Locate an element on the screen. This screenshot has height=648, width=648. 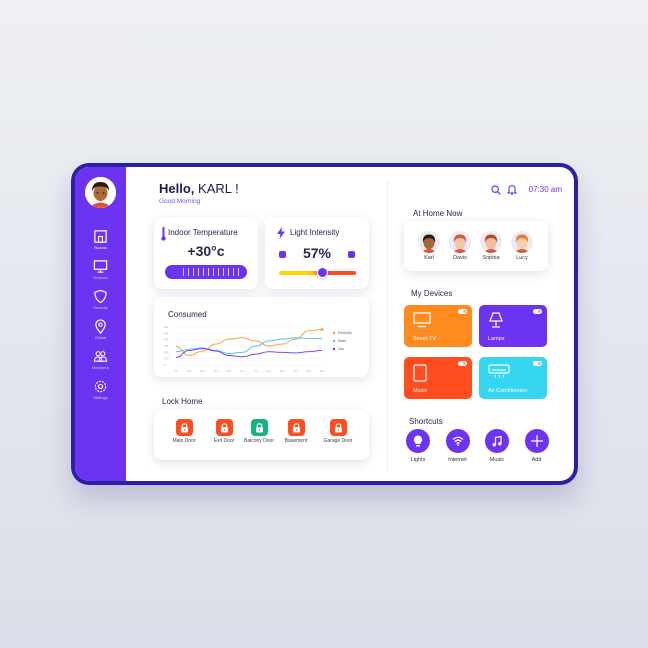
lock-item-basement: Basement is located at coordinates (296, 432).